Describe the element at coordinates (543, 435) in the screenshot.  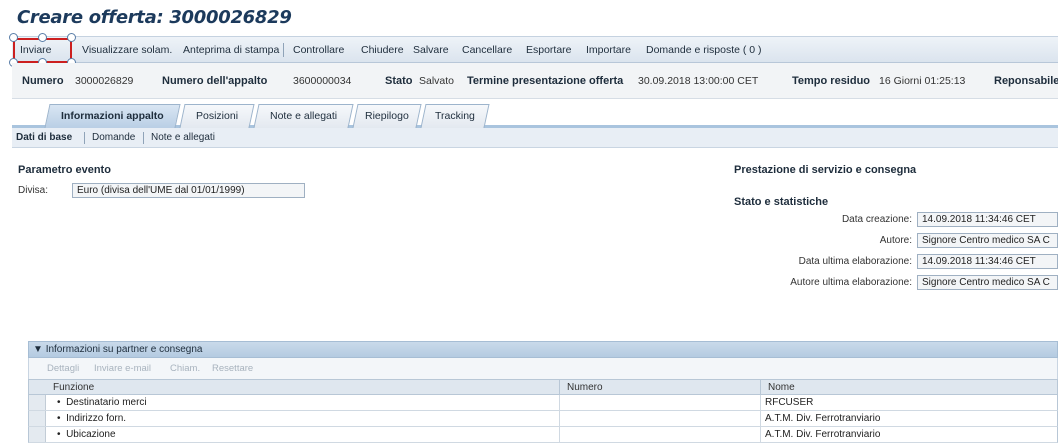
I see `table-row: • Ubicazione A.T.M. Div. Ferrotranviario` at that location.